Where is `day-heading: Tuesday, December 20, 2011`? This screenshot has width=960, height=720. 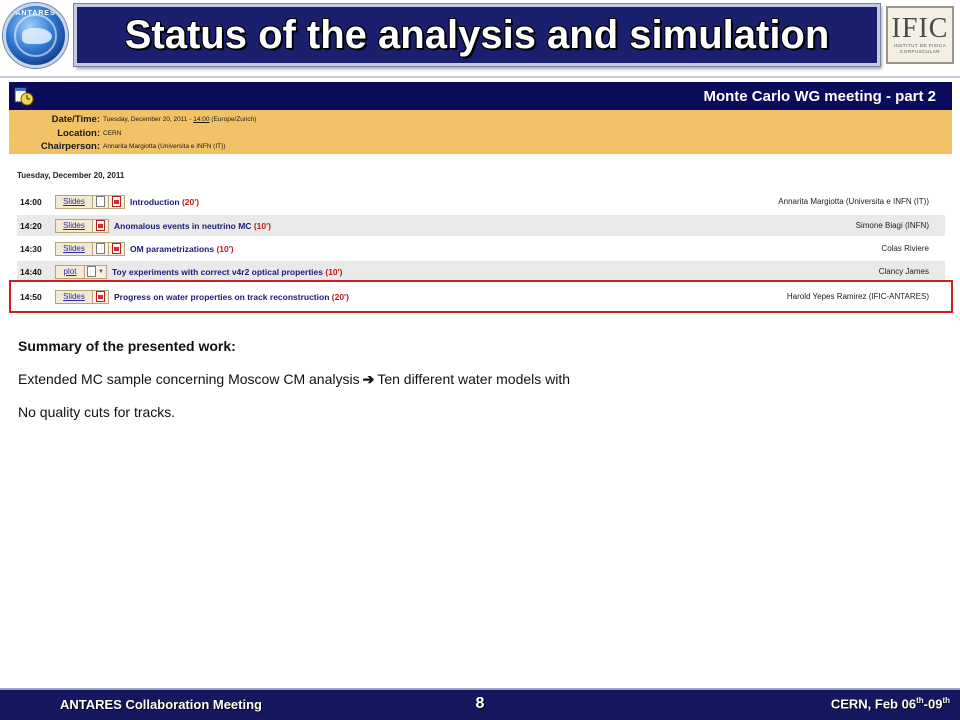
day-heading: Tuesday, December 20, 2011 is located at coordinates (71, 175).